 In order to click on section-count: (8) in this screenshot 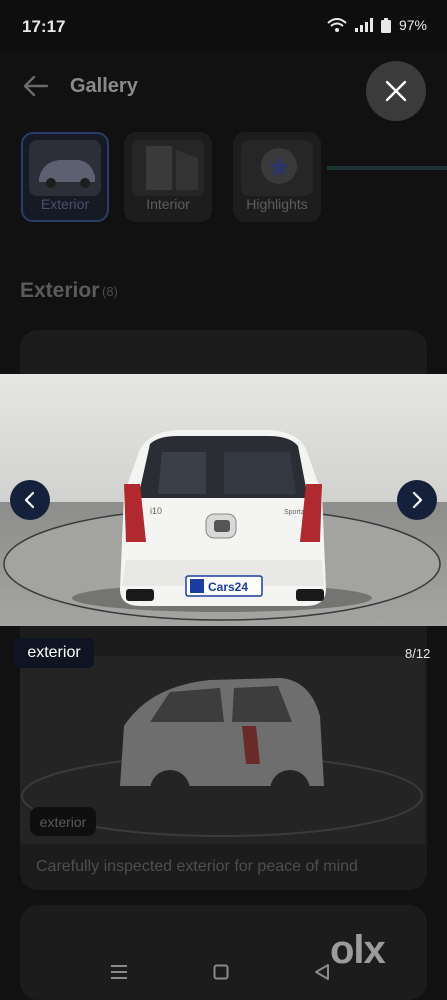, I will do `click(110, 291)`.